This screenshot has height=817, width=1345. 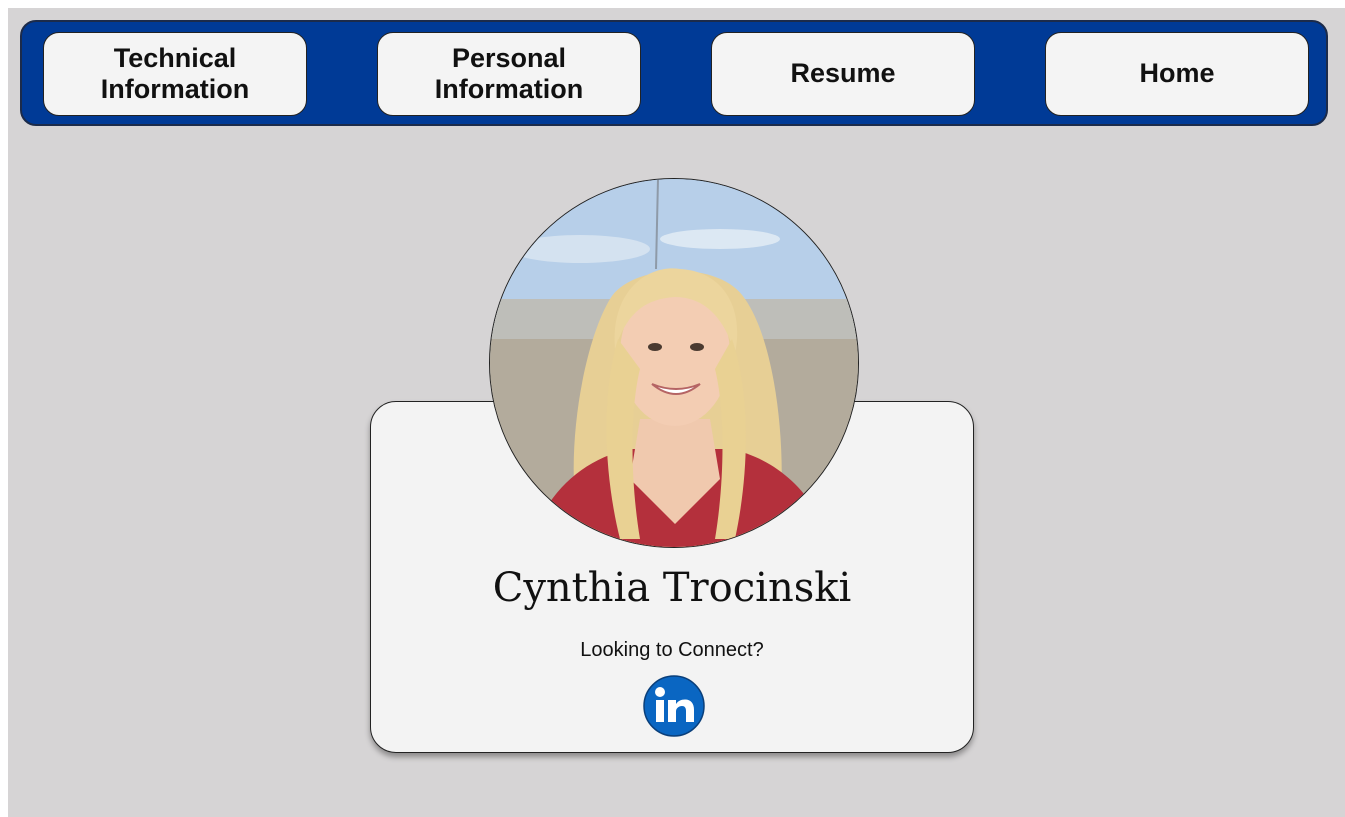 I want to click on resume-button: Resume, so click(x=843, y=74).